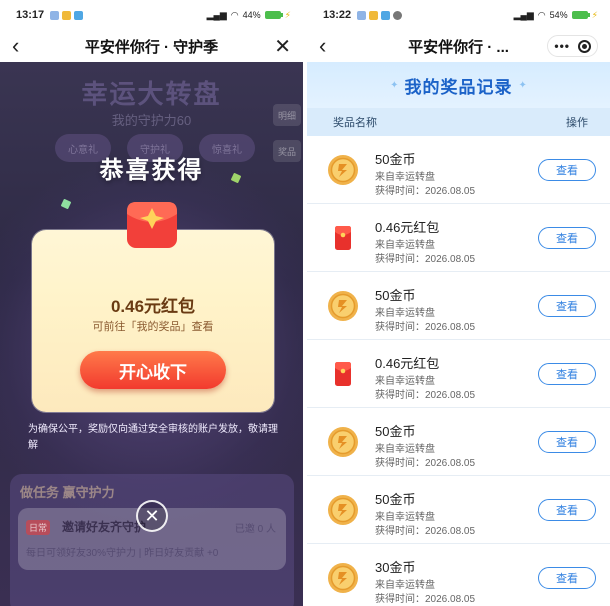  What do you see at coordinates (282, 46) in the screenshot?
I see `close-icon: ✕` at bounding box center [282, 46].